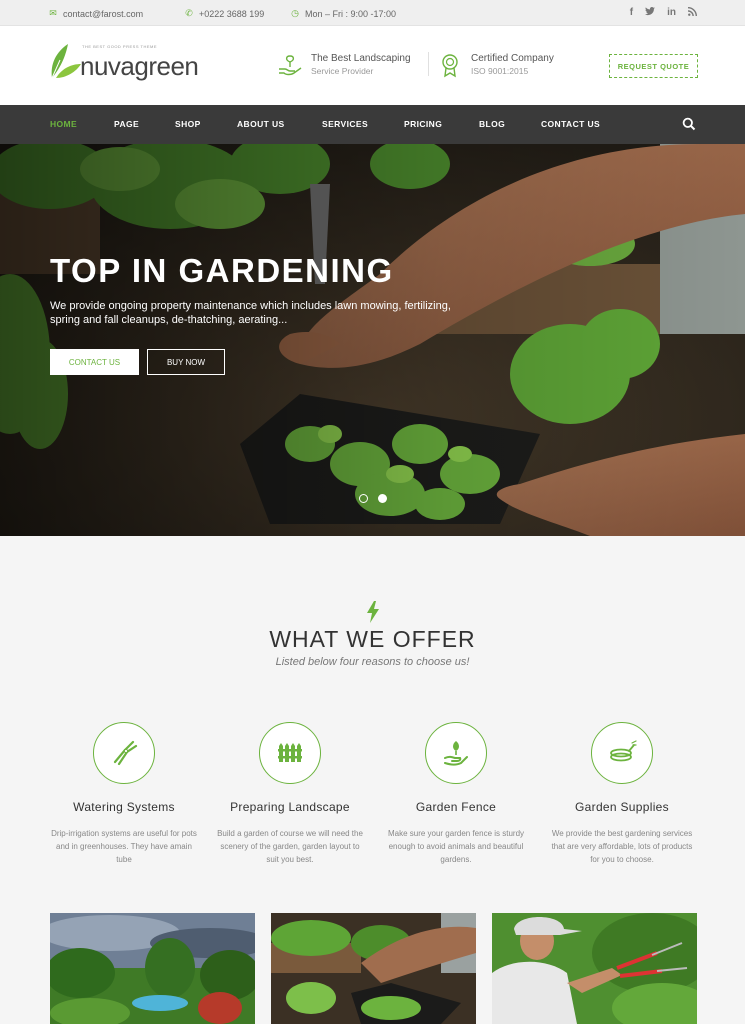  I want to click on gallery-image-seedlings, so click(373, 968).